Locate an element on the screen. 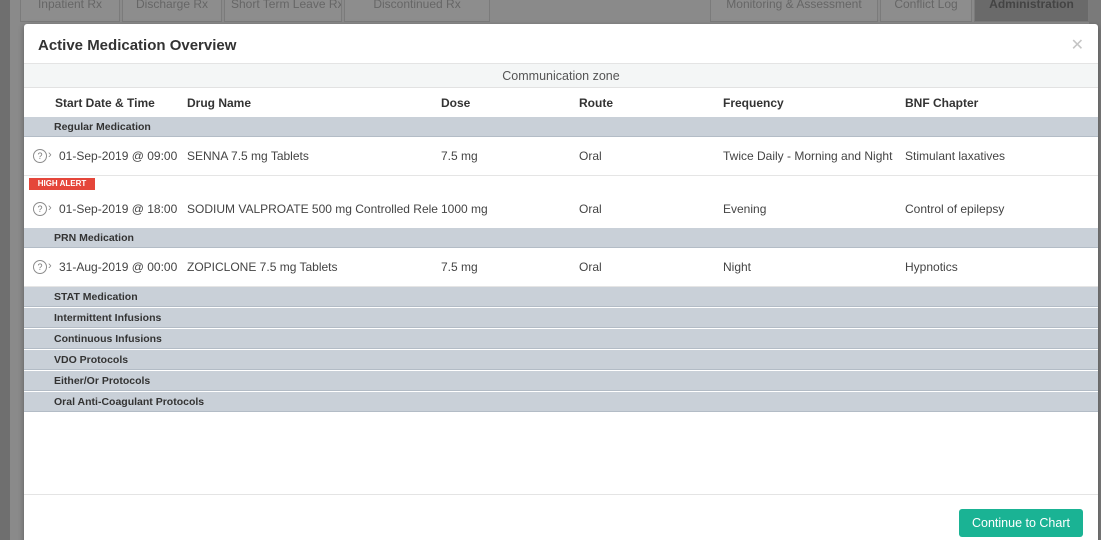  modal-header: Active Medication Overview ✕ is located at coordinates (561, 44).